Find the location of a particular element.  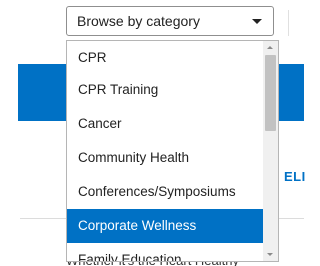

option-conferences-symposiums: Conferences/Symposiums is located at coordinates (165, 192).